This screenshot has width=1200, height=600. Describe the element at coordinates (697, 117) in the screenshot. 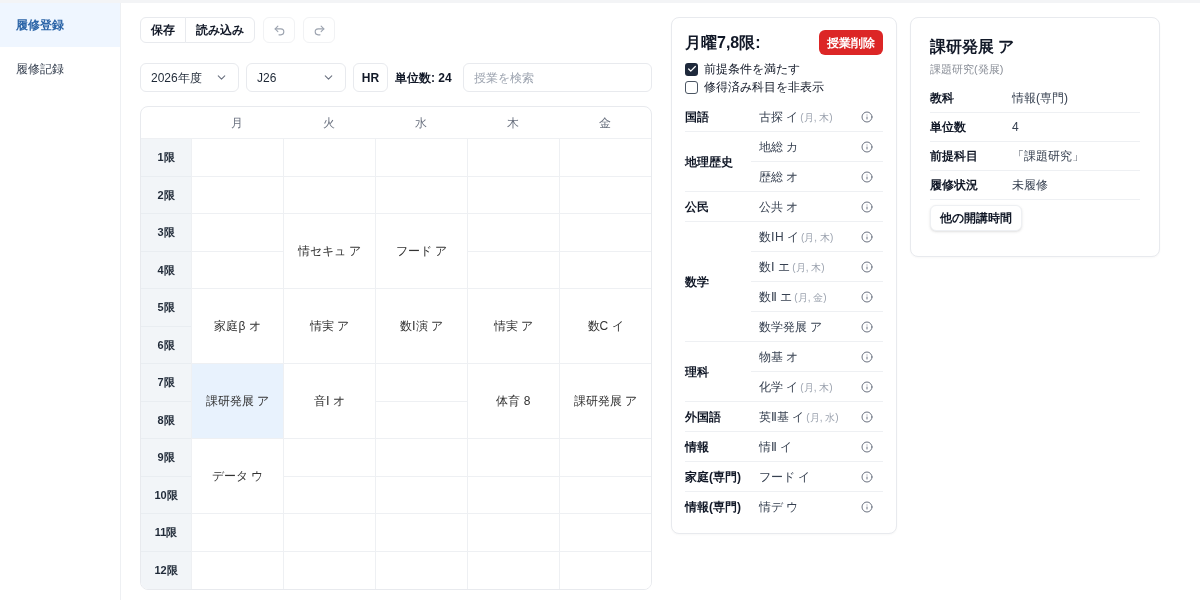

I see `subject-label: 国語` at that location.